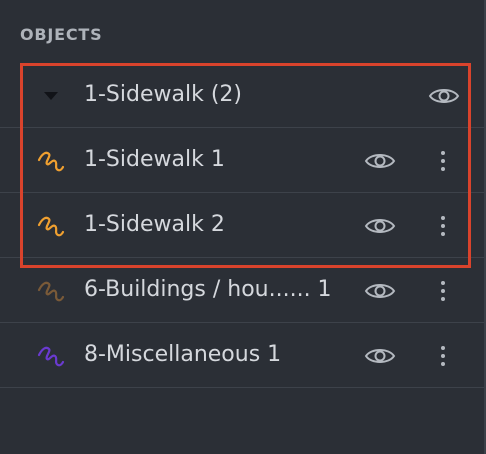 This screenshot has width=486, height=454. Describe the element at coordinates (208, 289) in the screenshot. I see `item-label: 6-Buildings / hou...... 1` at that location.